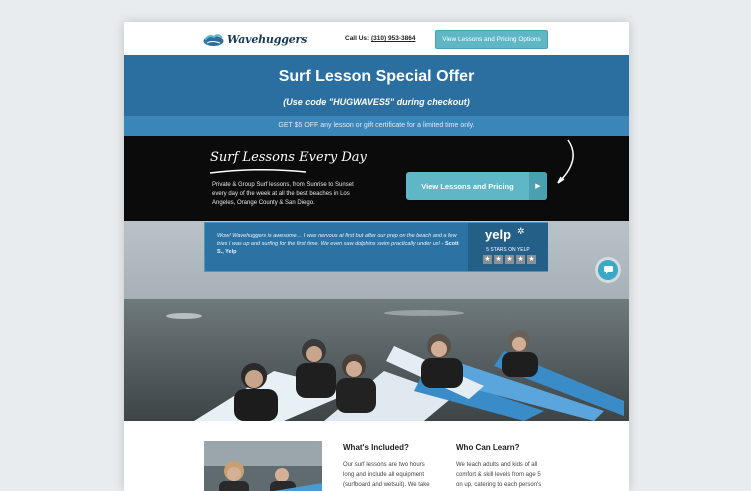  I want to click on chat-bubble-icon, so click(608, 270).